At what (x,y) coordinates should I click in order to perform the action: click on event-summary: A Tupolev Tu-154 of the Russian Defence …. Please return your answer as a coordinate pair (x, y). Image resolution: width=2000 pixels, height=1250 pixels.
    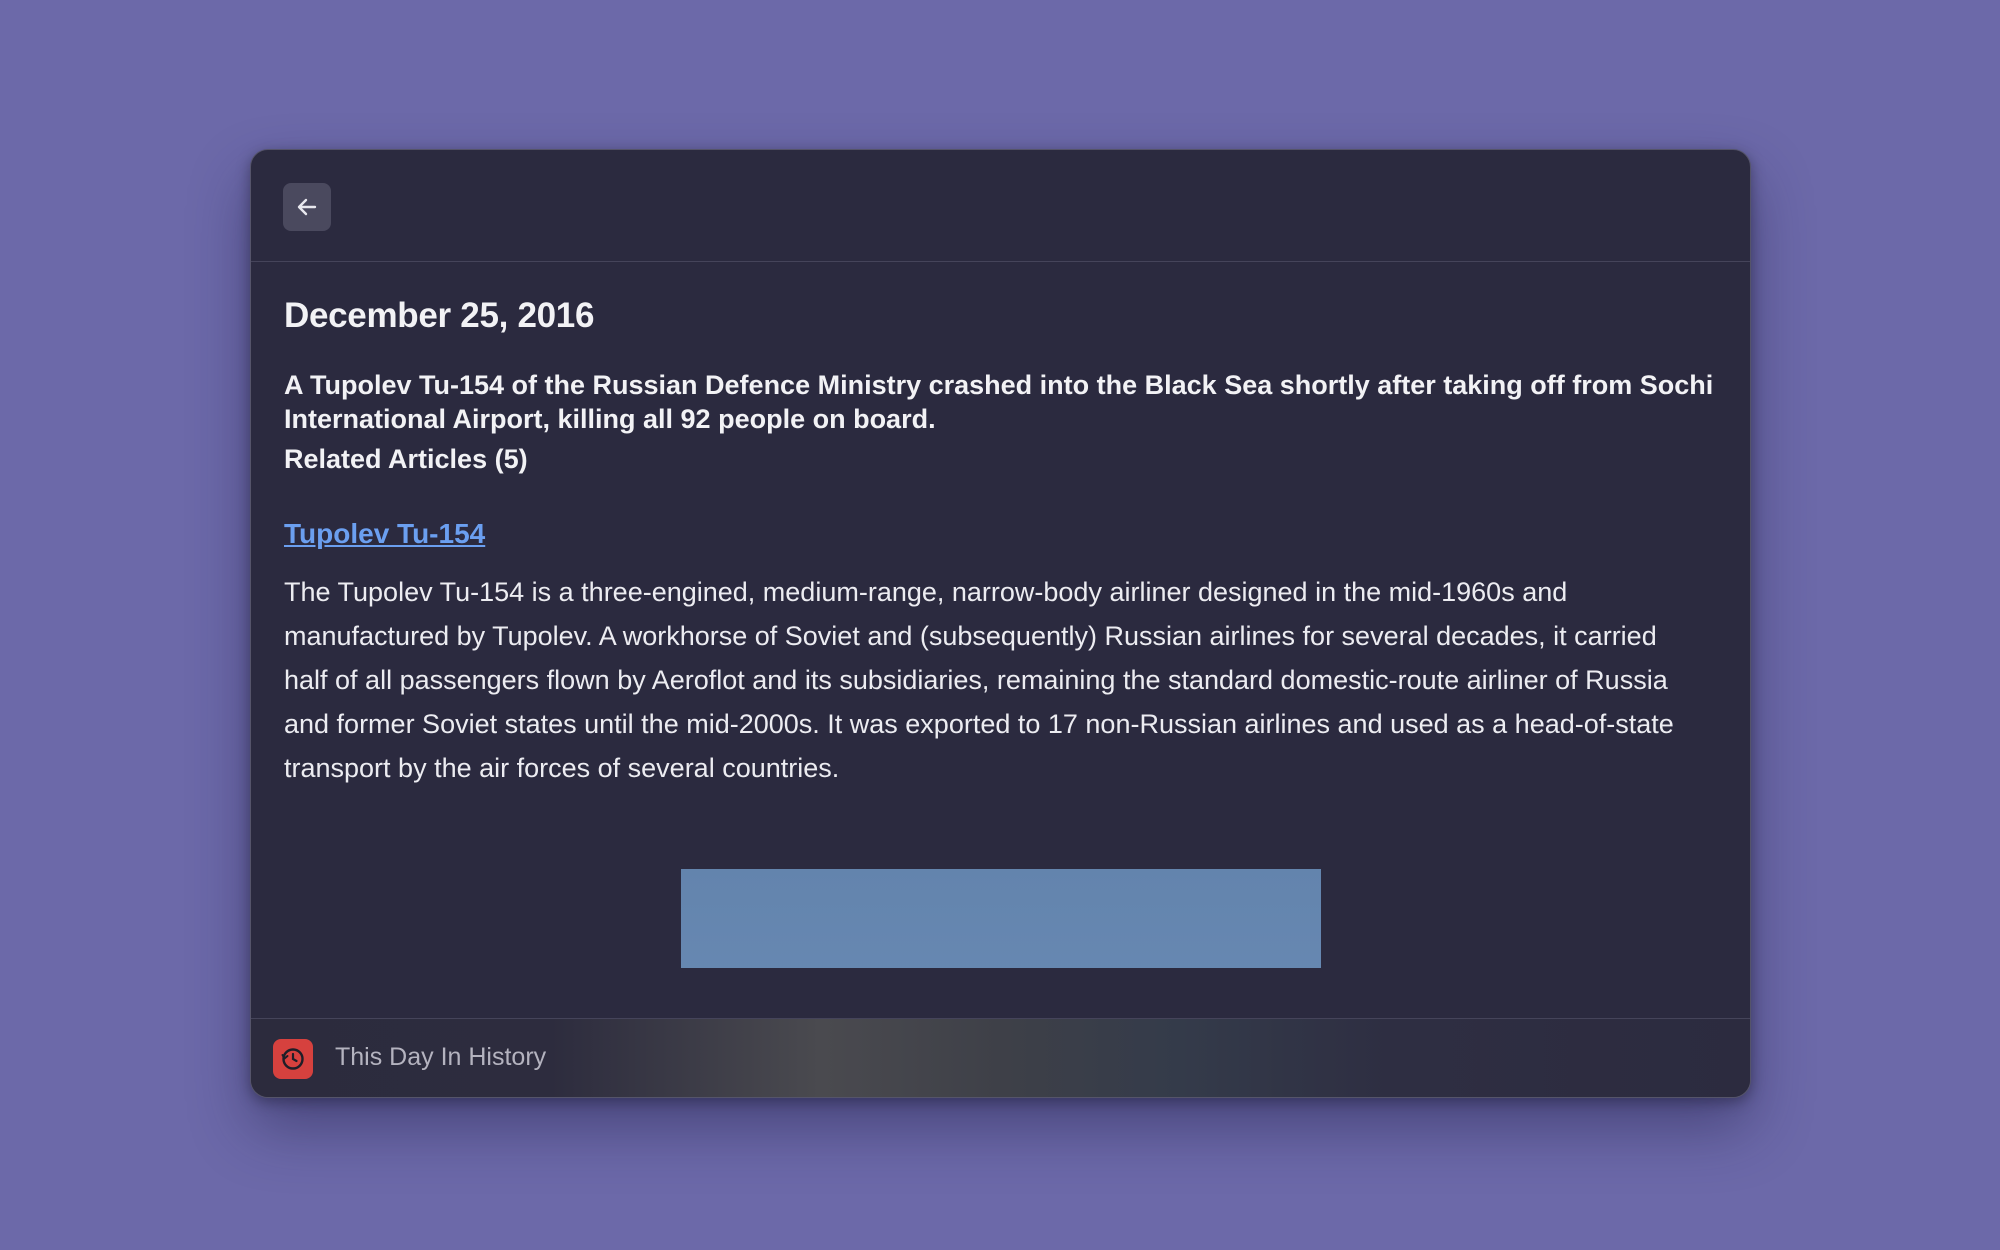
    Looking at the image, I should click on (999, 402).